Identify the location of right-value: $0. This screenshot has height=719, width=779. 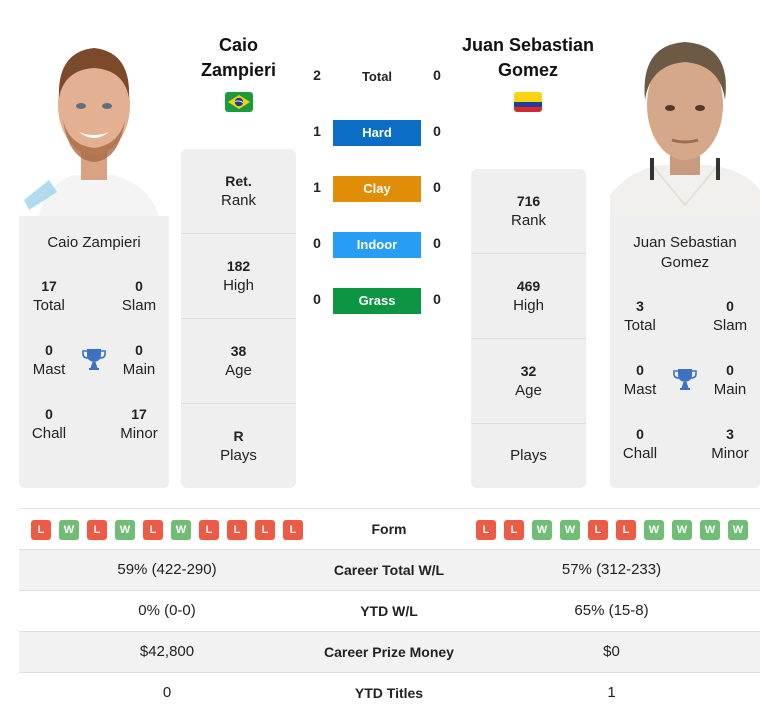
(611, 651).